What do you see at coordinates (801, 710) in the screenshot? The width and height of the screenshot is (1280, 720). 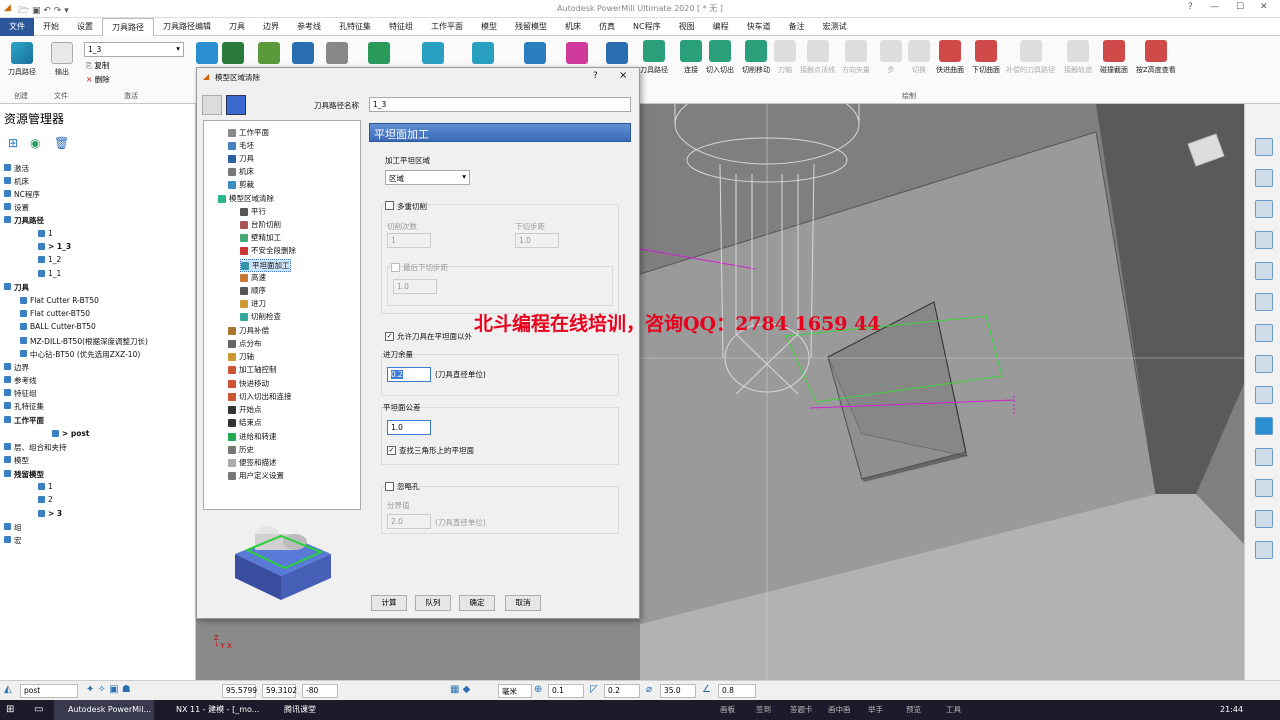 I see `classroom-tool-2: 答题卡` at bounding box center [801, 710].